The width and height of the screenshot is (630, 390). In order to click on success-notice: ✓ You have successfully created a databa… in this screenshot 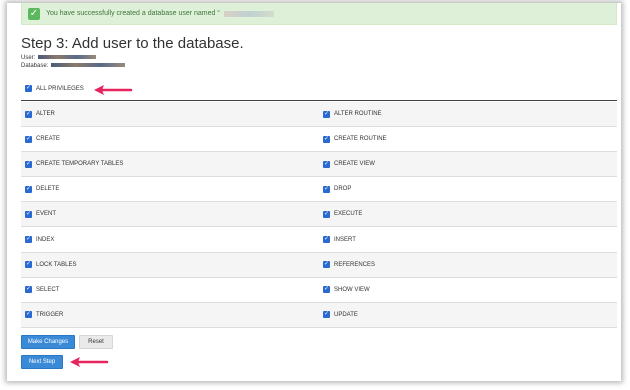, I will do `click(319, 14)`.